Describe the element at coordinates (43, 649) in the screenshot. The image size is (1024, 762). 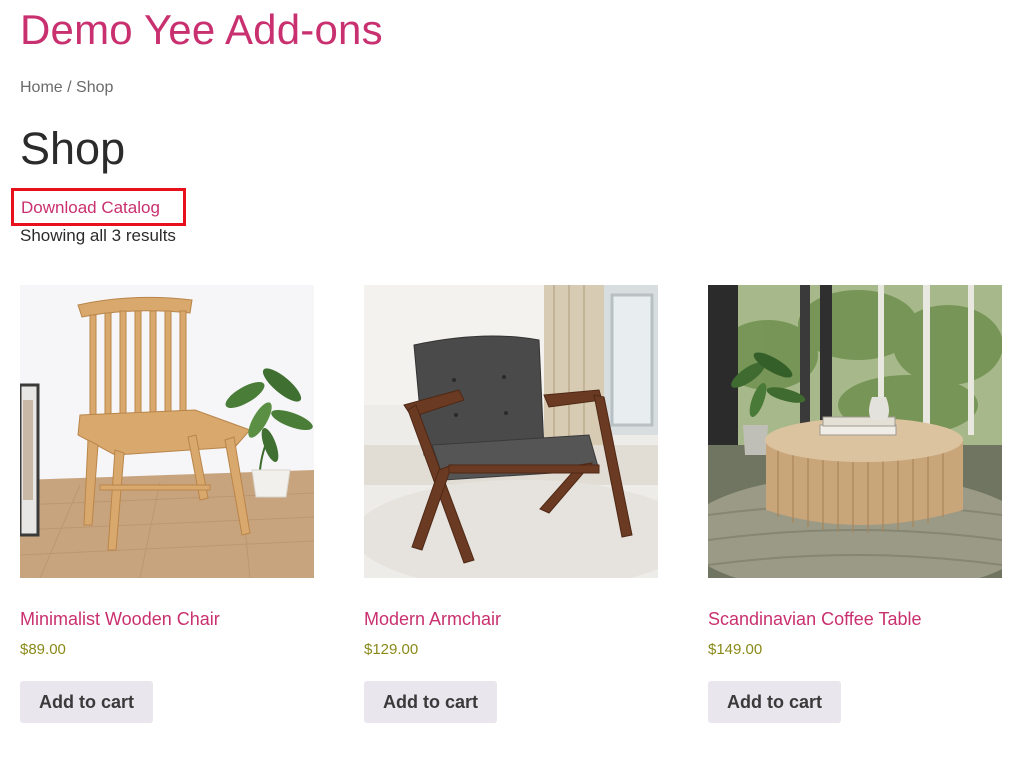
I see `product-price: $89.00` at that location.